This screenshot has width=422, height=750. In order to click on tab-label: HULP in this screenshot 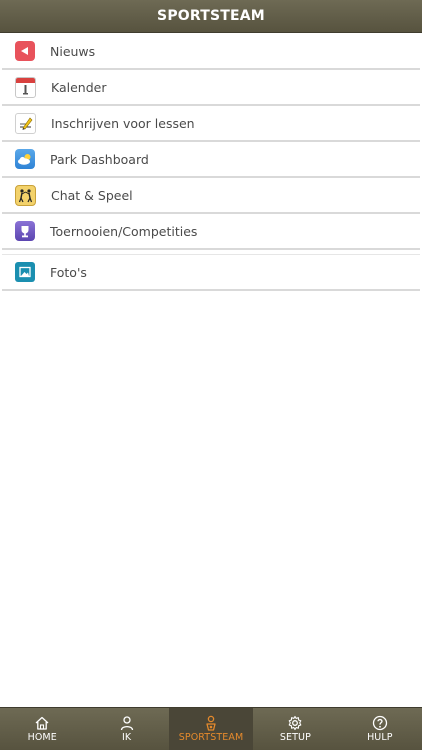, I will do `click(380, 737)`.